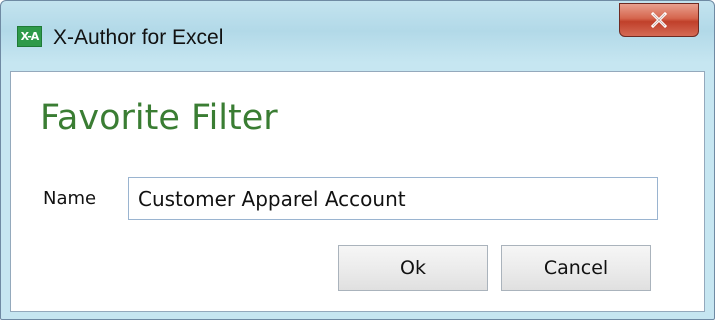 This screenshot has height=320, width=715. I want to click on window-title: X-Author for Excel, so click(138, 37).